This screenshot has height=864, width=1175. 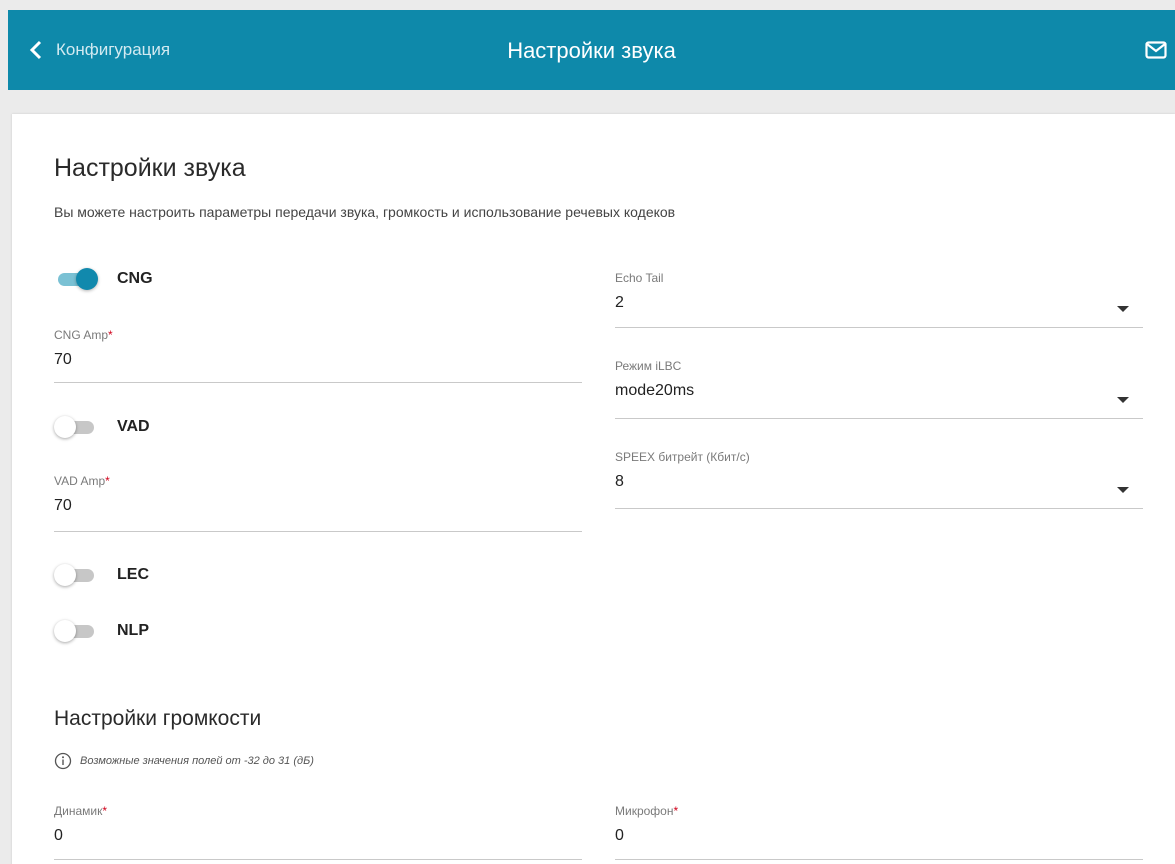 I want to click on vad-amp-field: VAD Amp* 70, so click(x=318, y=503).